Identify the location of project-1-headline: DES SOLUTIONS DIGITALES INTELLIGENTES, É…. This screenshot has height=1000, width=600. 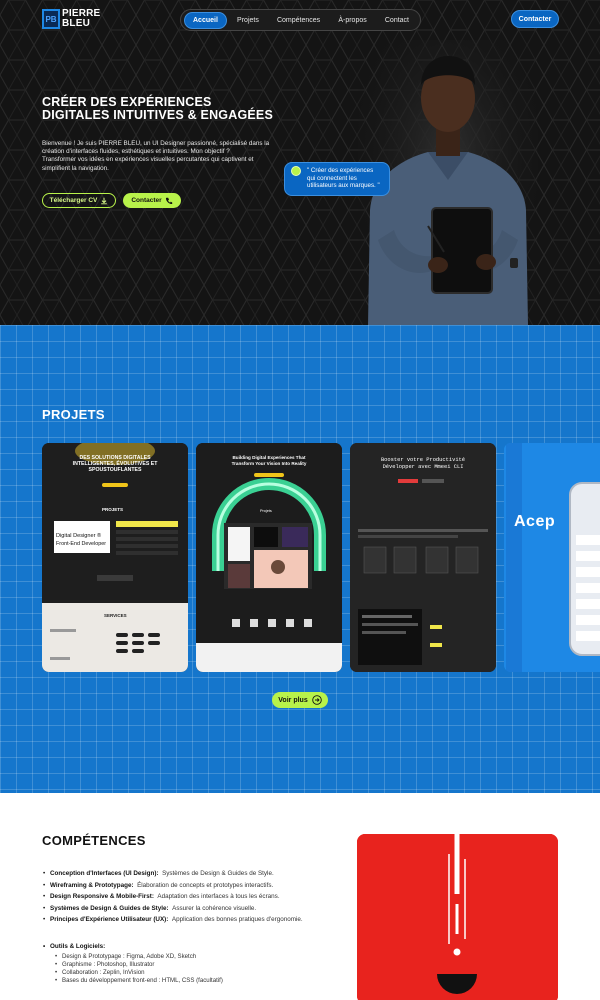
(115, 464).